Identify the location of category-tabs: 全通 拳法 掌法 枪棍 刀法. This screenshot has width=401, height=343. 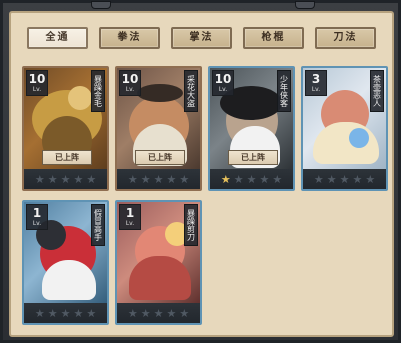
(201, 38).